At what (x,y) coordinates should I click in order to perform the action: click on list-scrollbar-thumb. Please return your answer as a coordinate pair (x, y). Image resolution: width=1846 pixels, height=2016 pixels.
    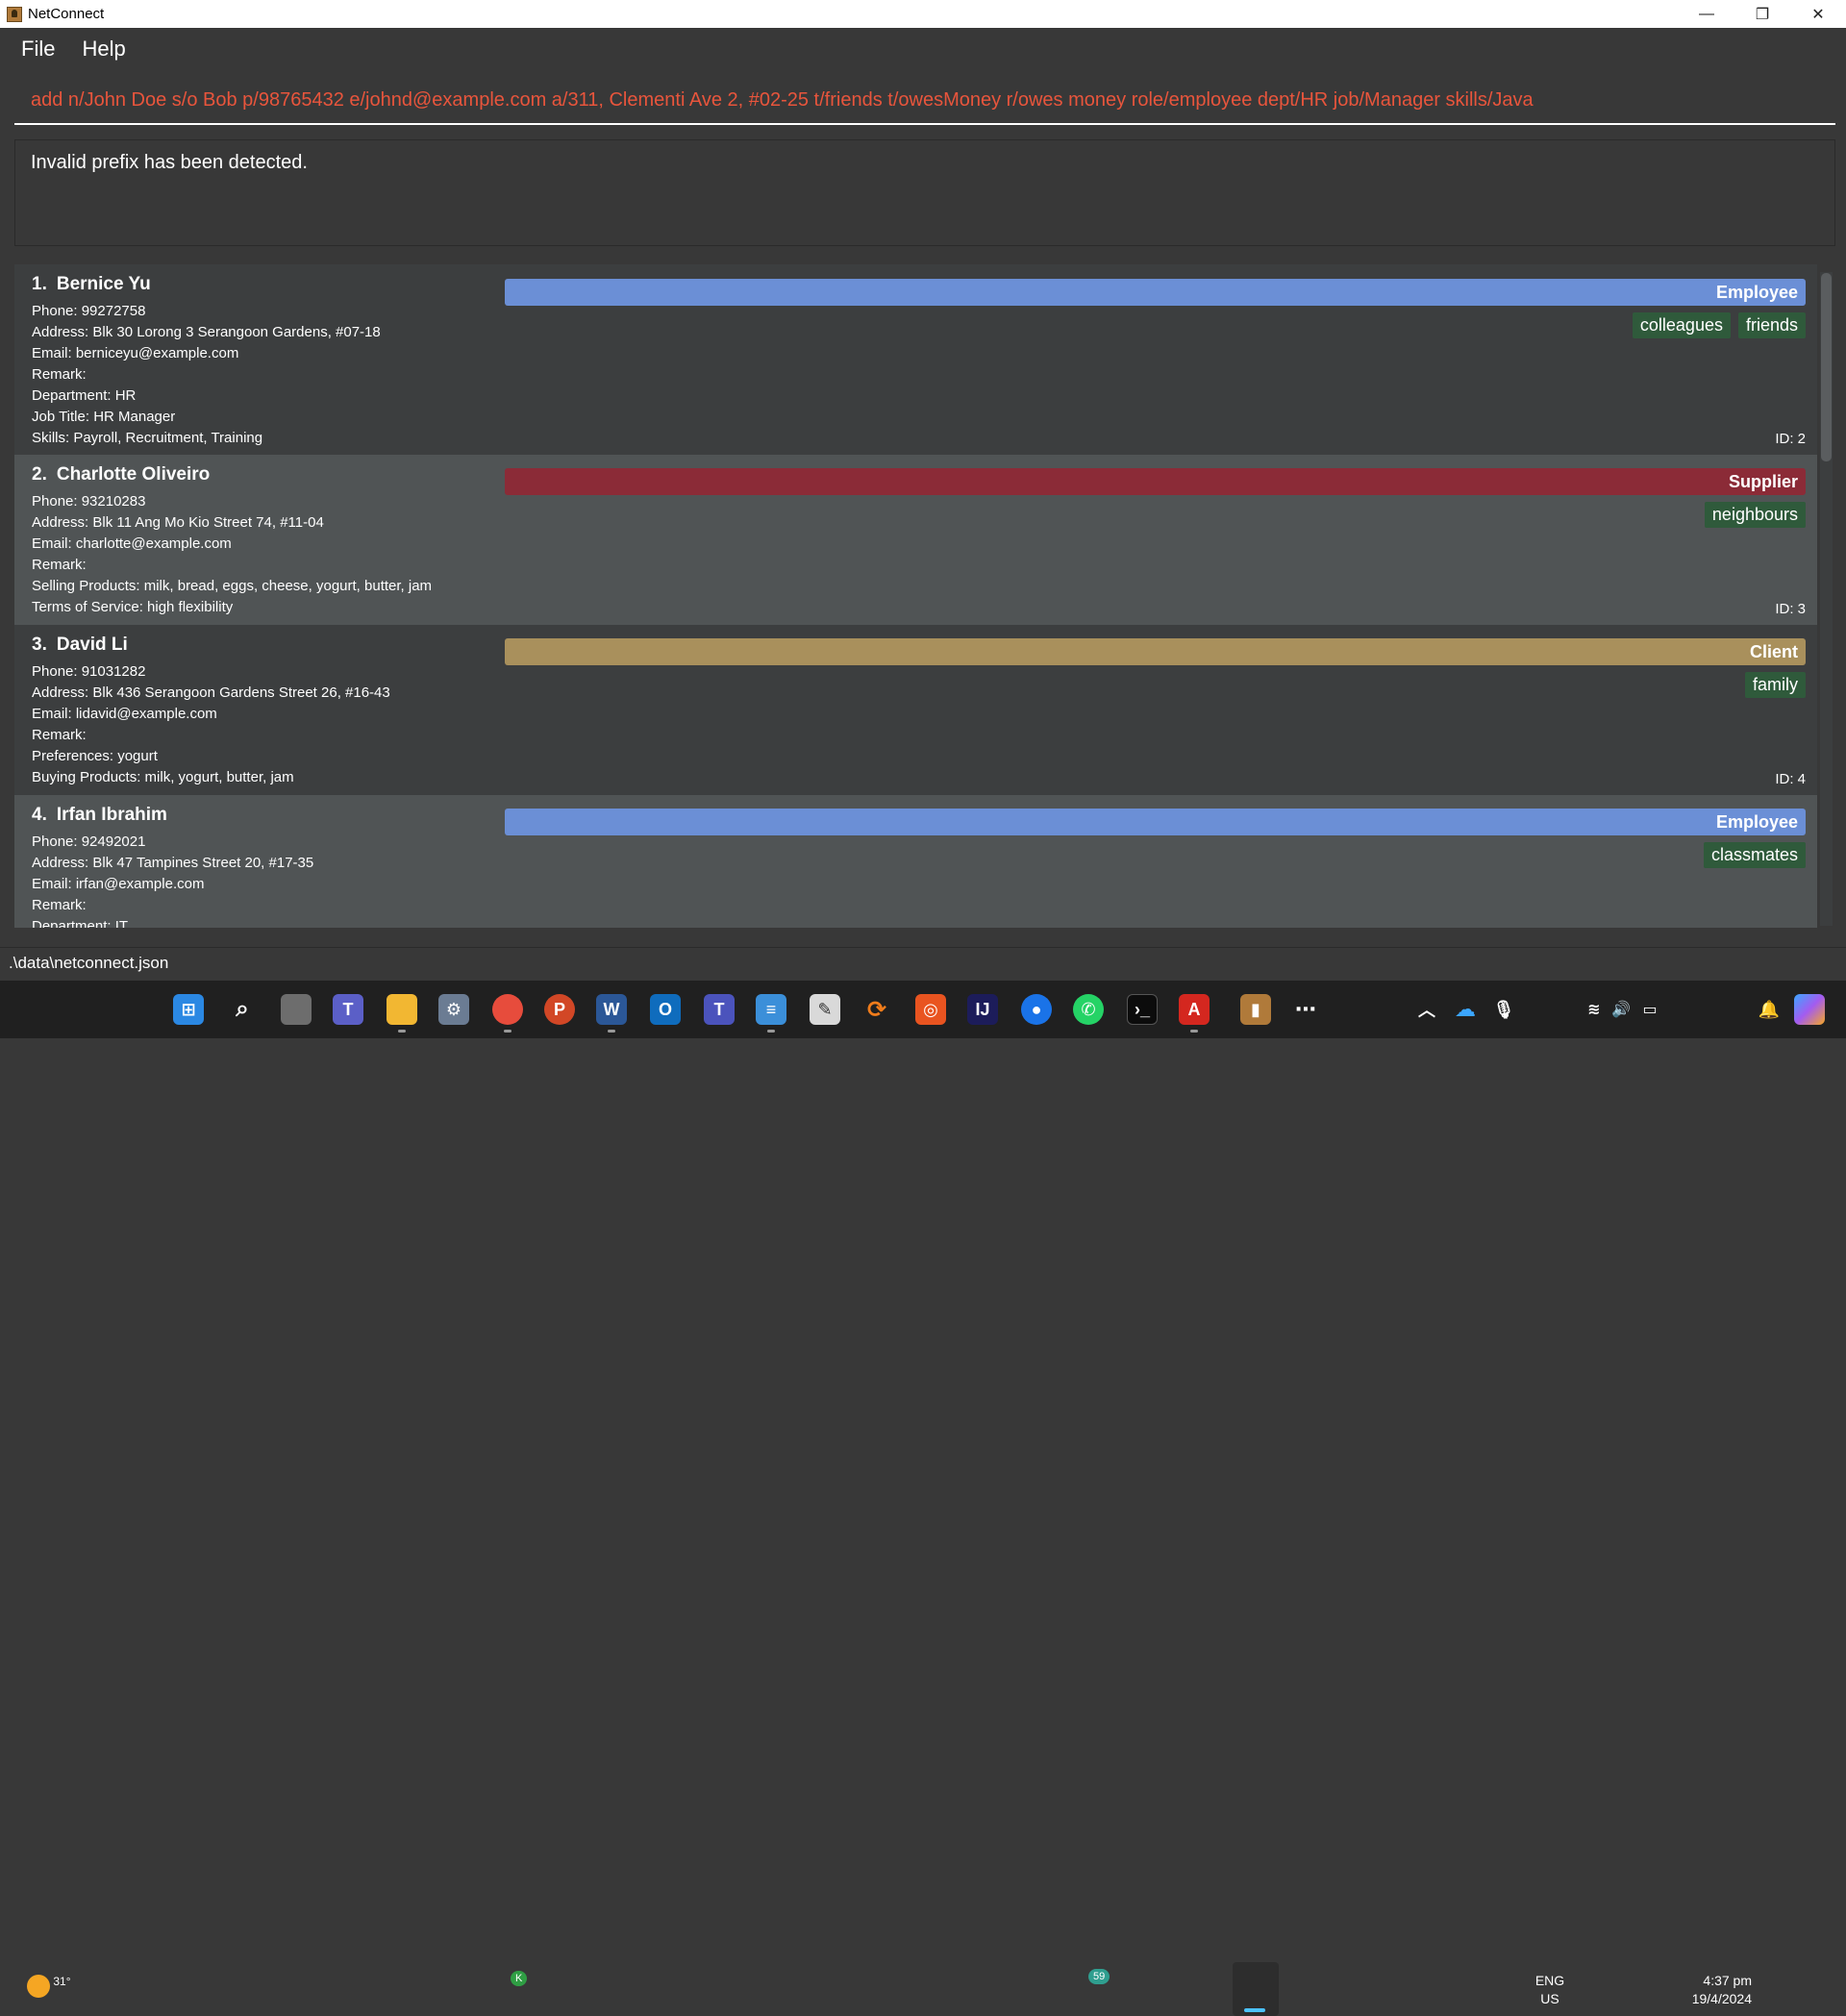
    Looking at the image, I should click on (1826, 367).